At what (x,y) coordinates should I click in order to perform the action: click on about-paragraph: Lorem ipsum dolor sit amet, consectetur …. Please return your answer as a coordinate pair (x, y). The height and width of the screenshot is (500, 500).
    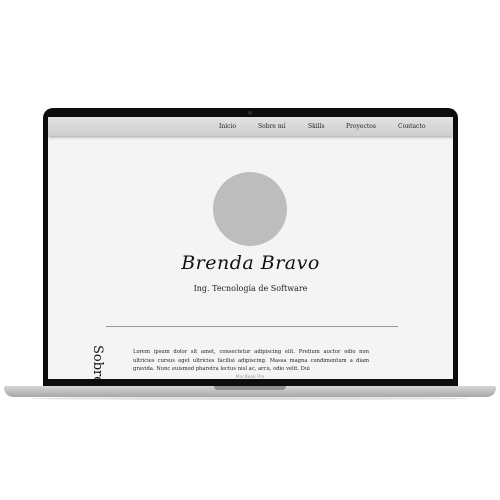
    Looking at the image, I should click on (251, 360).